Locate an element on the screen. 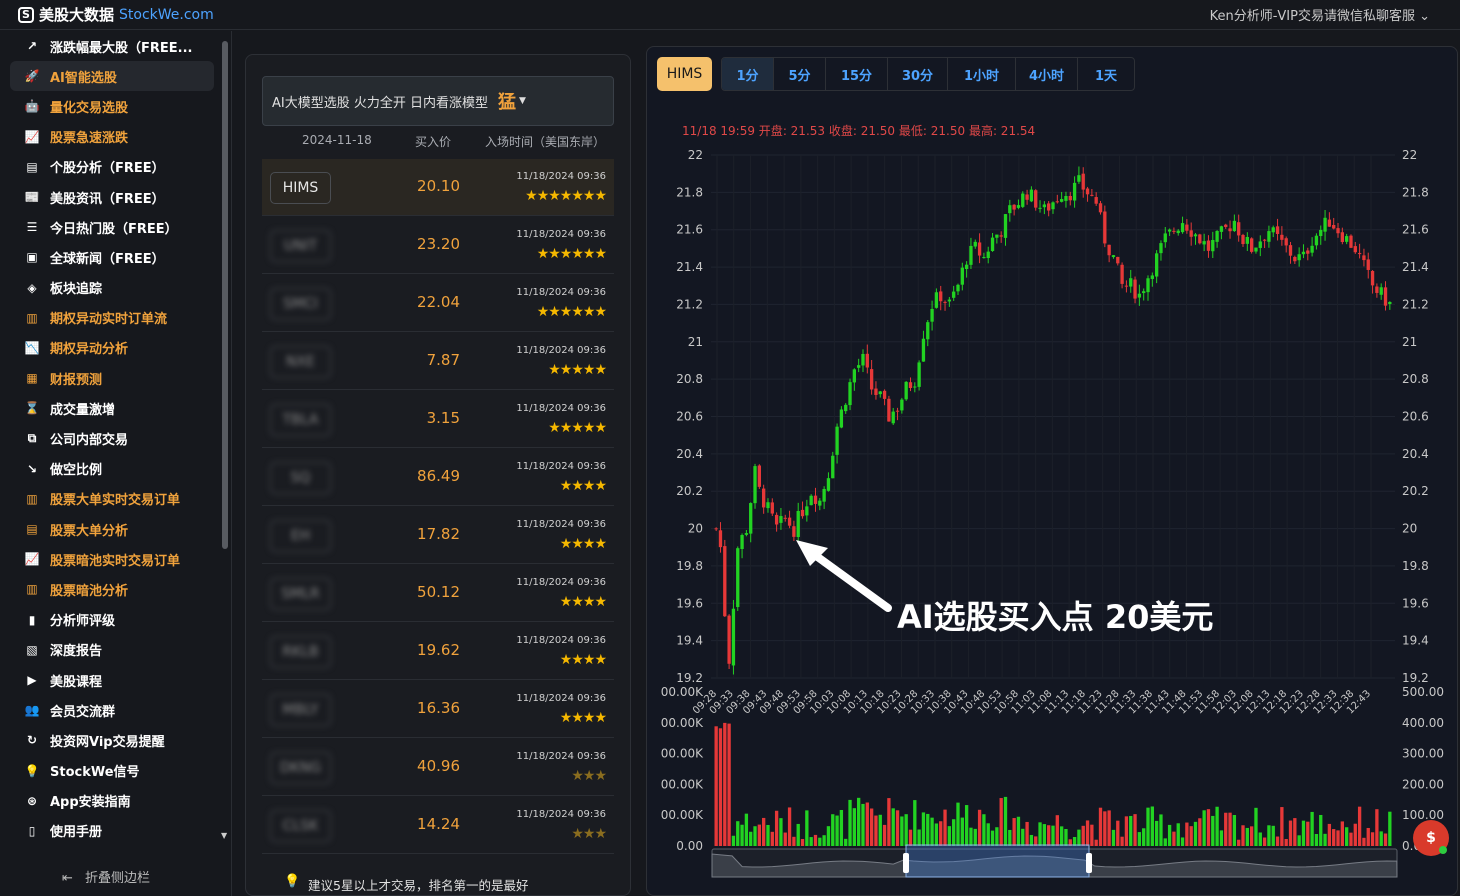  sidebar-item-4: ▤ 个股分析（FREE） is located at coordinates (112, 167).